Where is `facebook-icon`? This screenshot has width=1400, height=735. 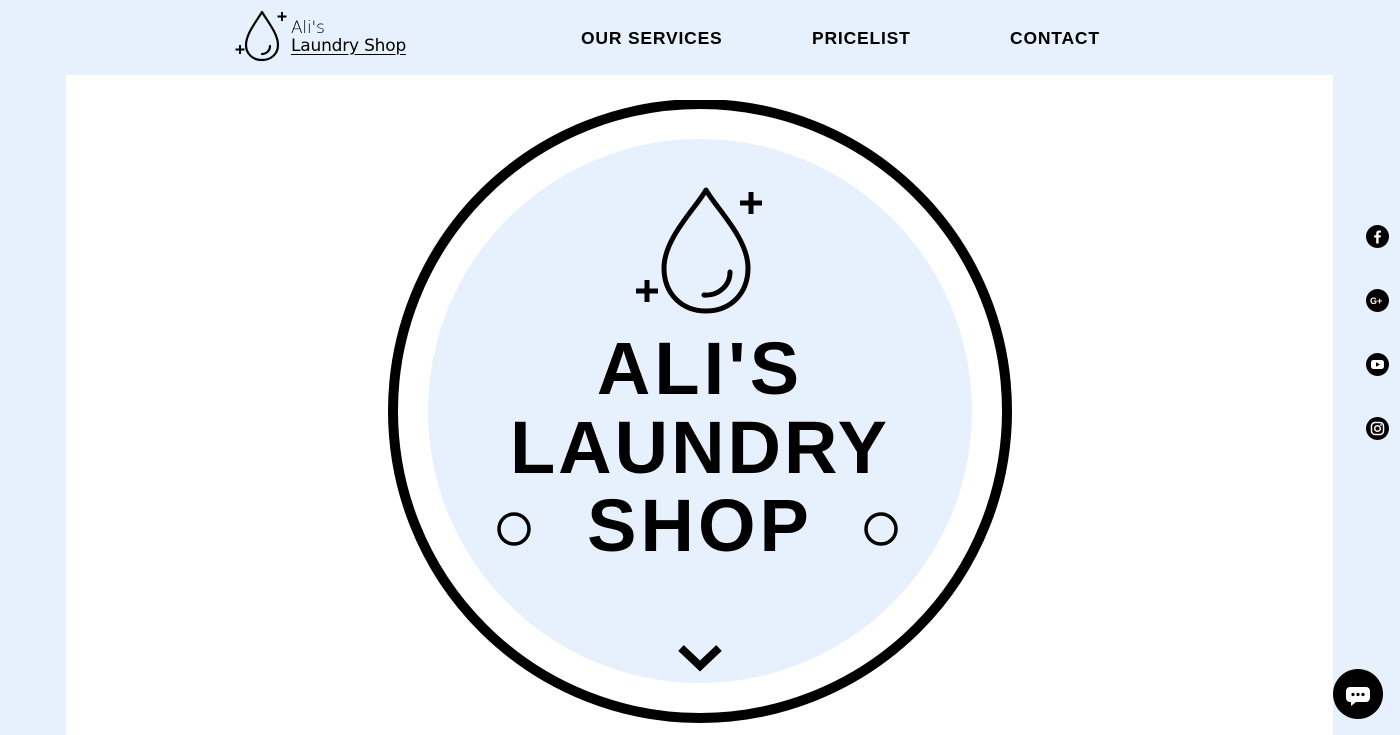
facebook-icon is located at coordinates (1377, 237).